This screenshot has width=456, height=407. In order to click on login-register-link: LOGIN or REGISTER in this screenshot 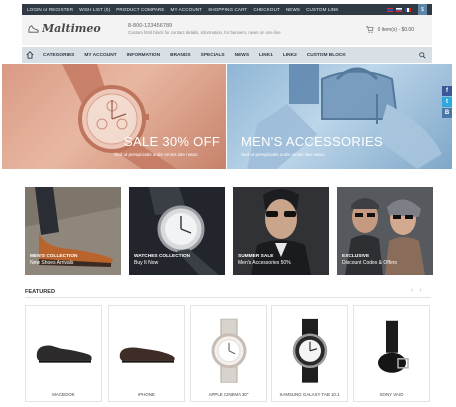, I will do `click(50, 9)`.